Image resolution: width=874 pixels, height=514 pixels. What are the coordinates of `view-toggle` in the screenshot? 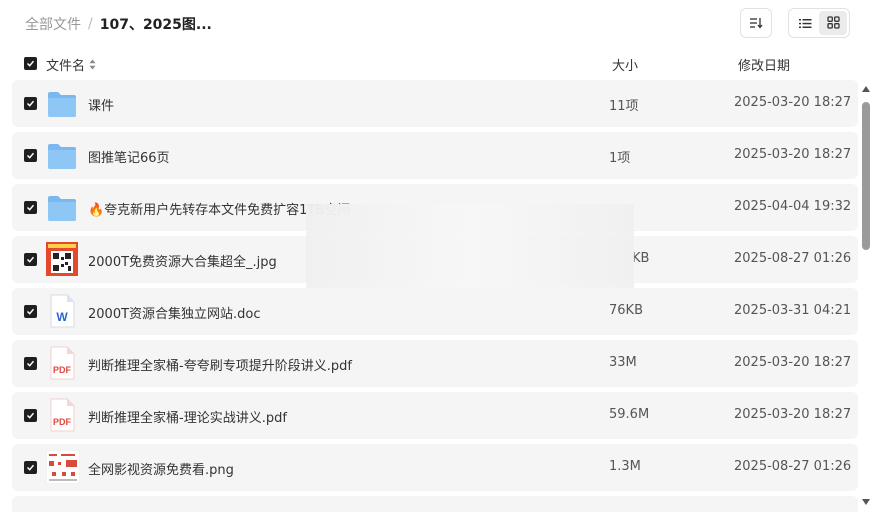 It's located at (819, 23).